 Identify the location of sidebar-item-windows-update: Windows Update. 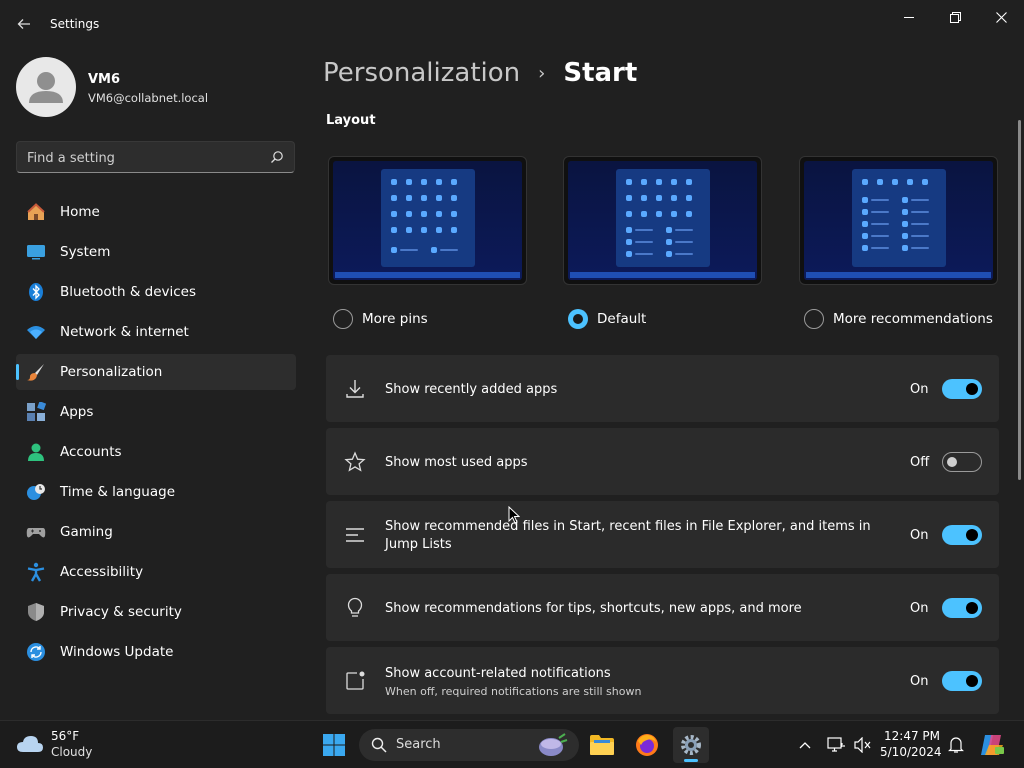
(156, 652).